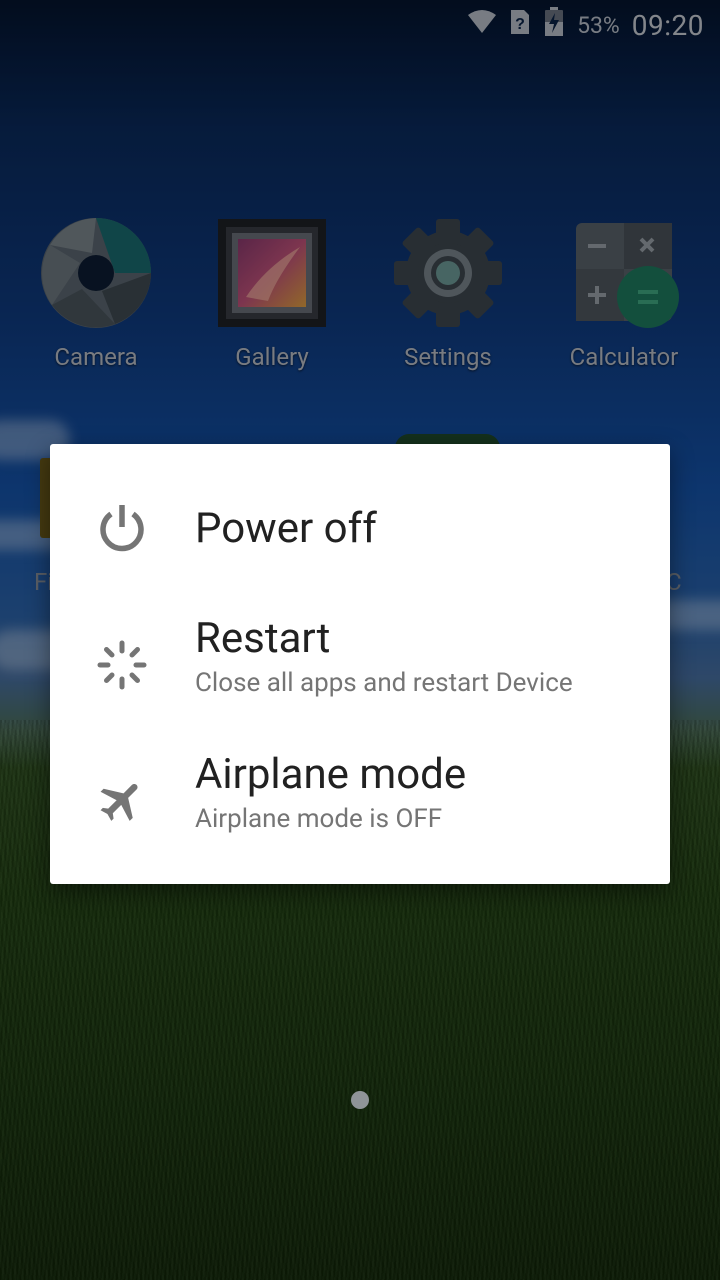 Image resolution: width=720 pixels, height=1280 pixels. Describe the element at coordinates (384, 683) in the screenshot. I see `option-subtitle: Close all apps and restart Device` at that location.